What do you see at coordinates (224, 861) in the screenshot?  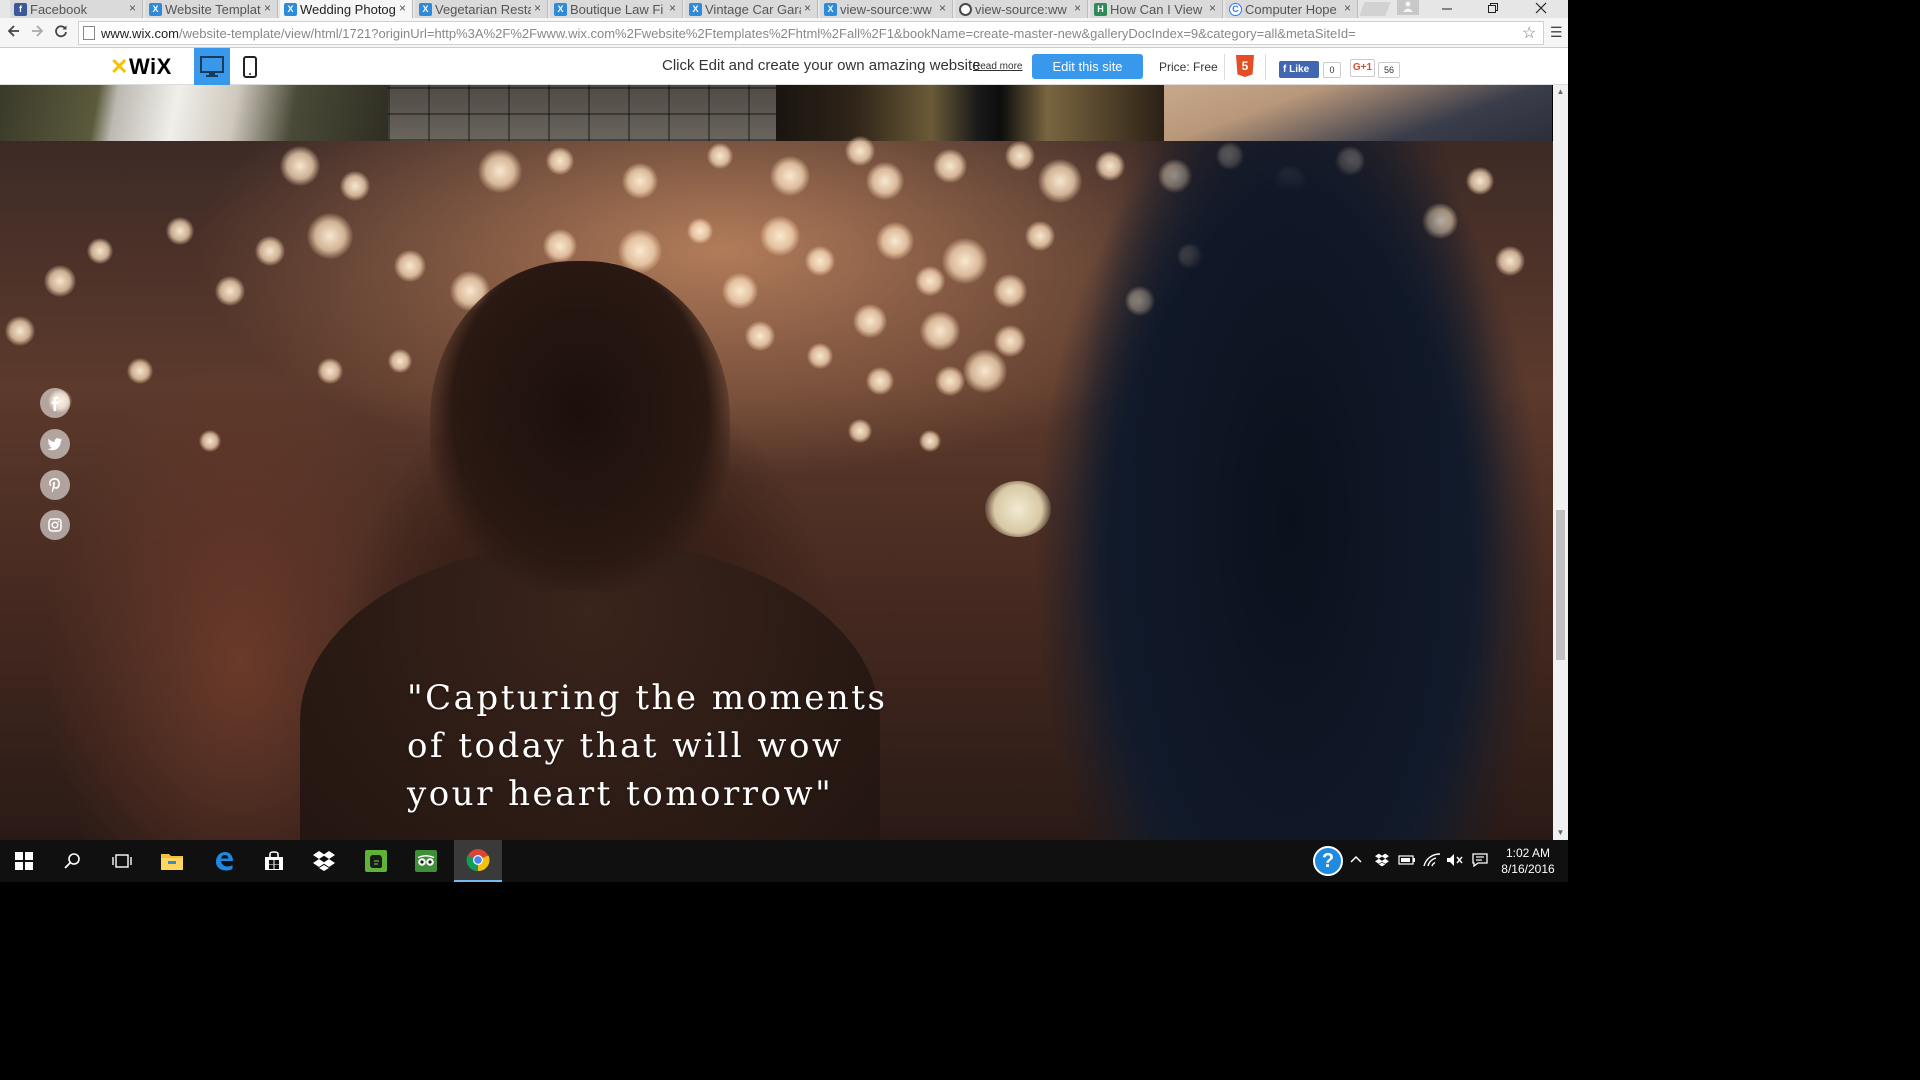 I see `edge-icon` at bounding box center [224, 861].